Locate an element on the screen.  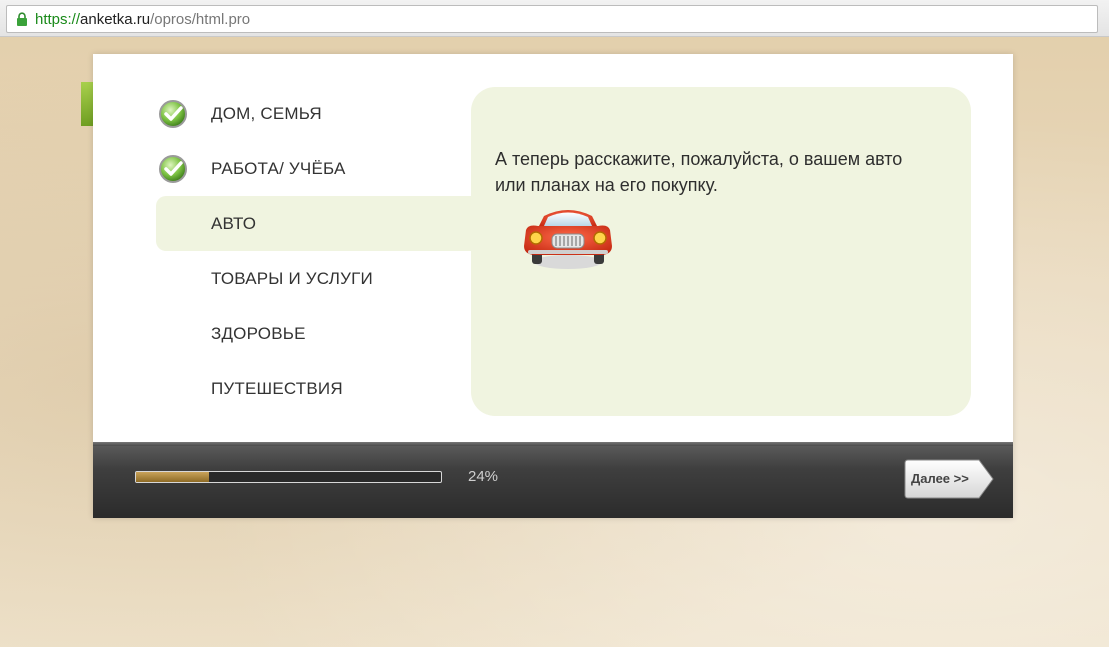
browser-toolbar: https://anketka.ru/opros/html.pro is located at coordinates (554, 18).